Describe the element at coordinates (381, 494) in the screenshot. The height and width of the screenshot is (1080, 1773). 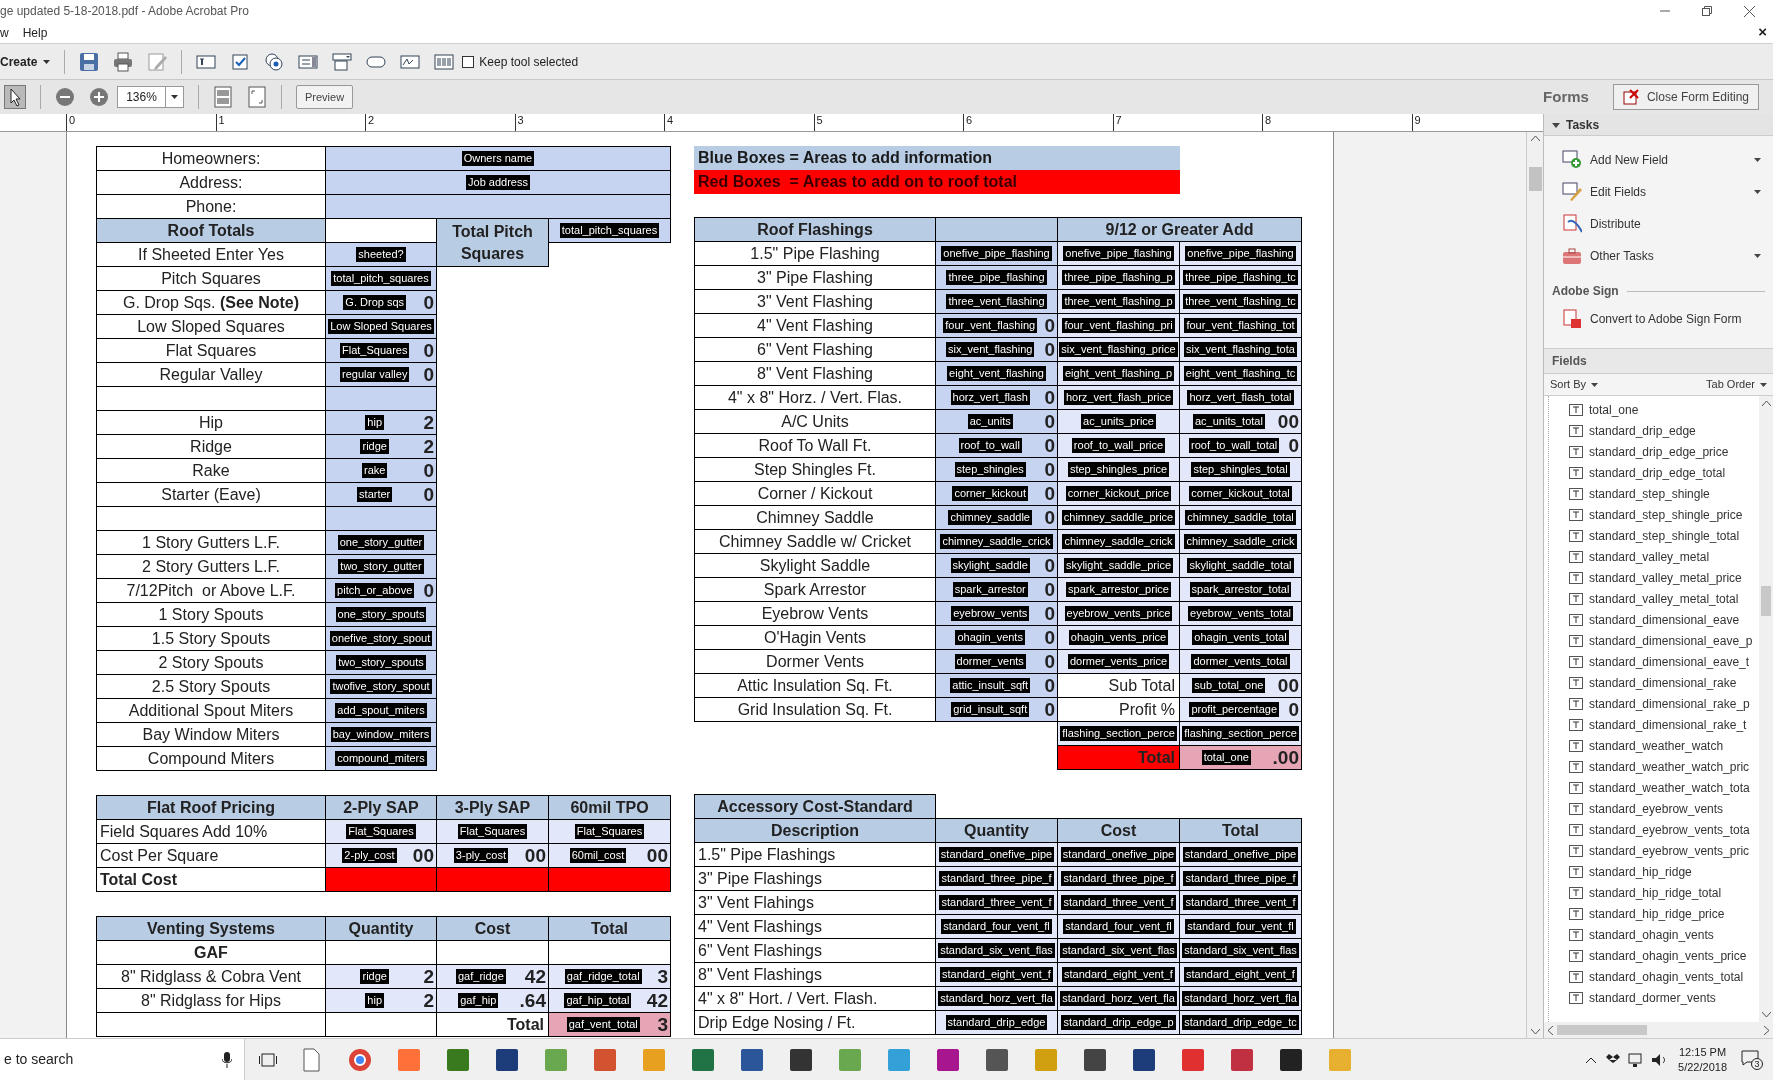
I see `form-field: starter 0` at that location.